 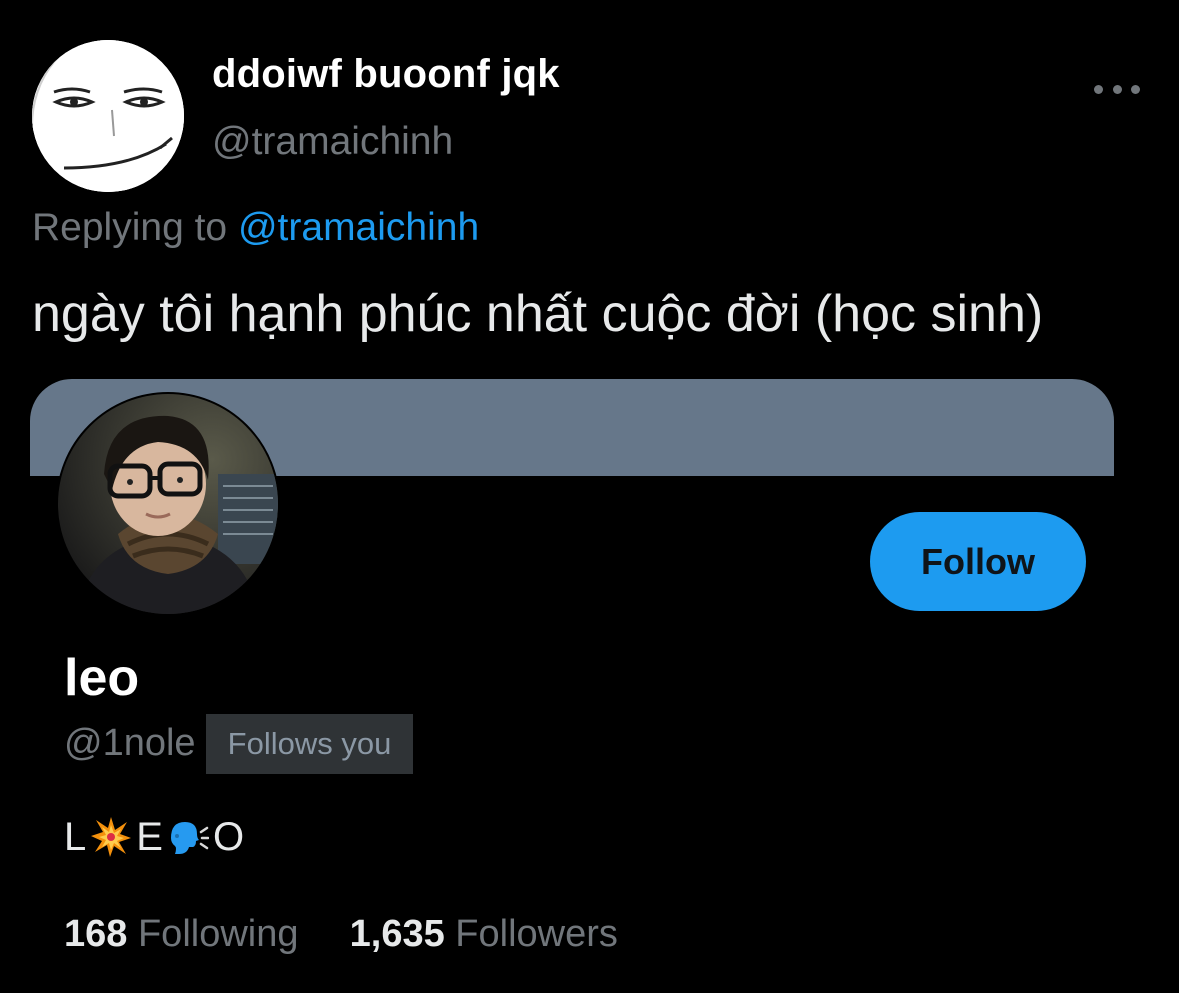 What do you see at coordinates (386, 74) in the screenshot?
I see `author-display-name: ddoiwf buoonf jqk` at bounding box center [386, 74].